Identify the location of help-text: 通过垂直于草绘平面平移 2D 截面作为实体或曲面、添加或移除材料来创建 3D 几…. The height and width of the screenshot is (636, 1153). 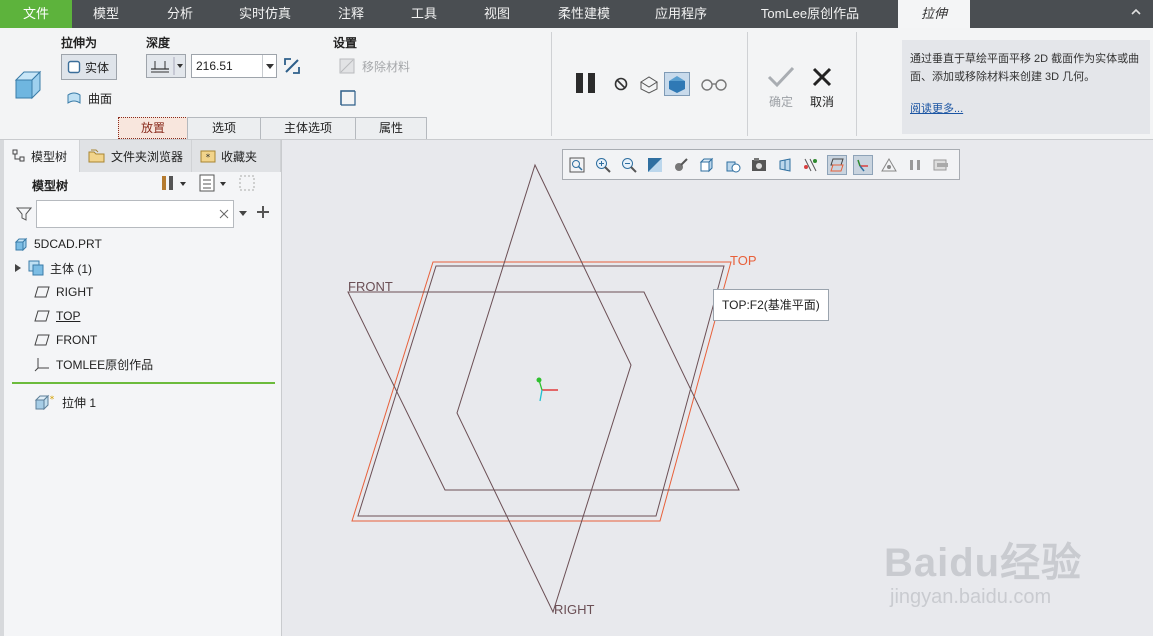
(1025, 68).